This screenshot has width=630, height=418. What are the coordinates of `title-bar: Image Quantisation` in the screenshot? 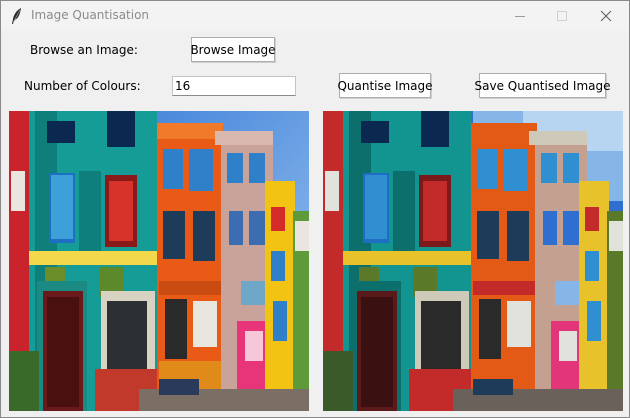 It's located at (315, 16).